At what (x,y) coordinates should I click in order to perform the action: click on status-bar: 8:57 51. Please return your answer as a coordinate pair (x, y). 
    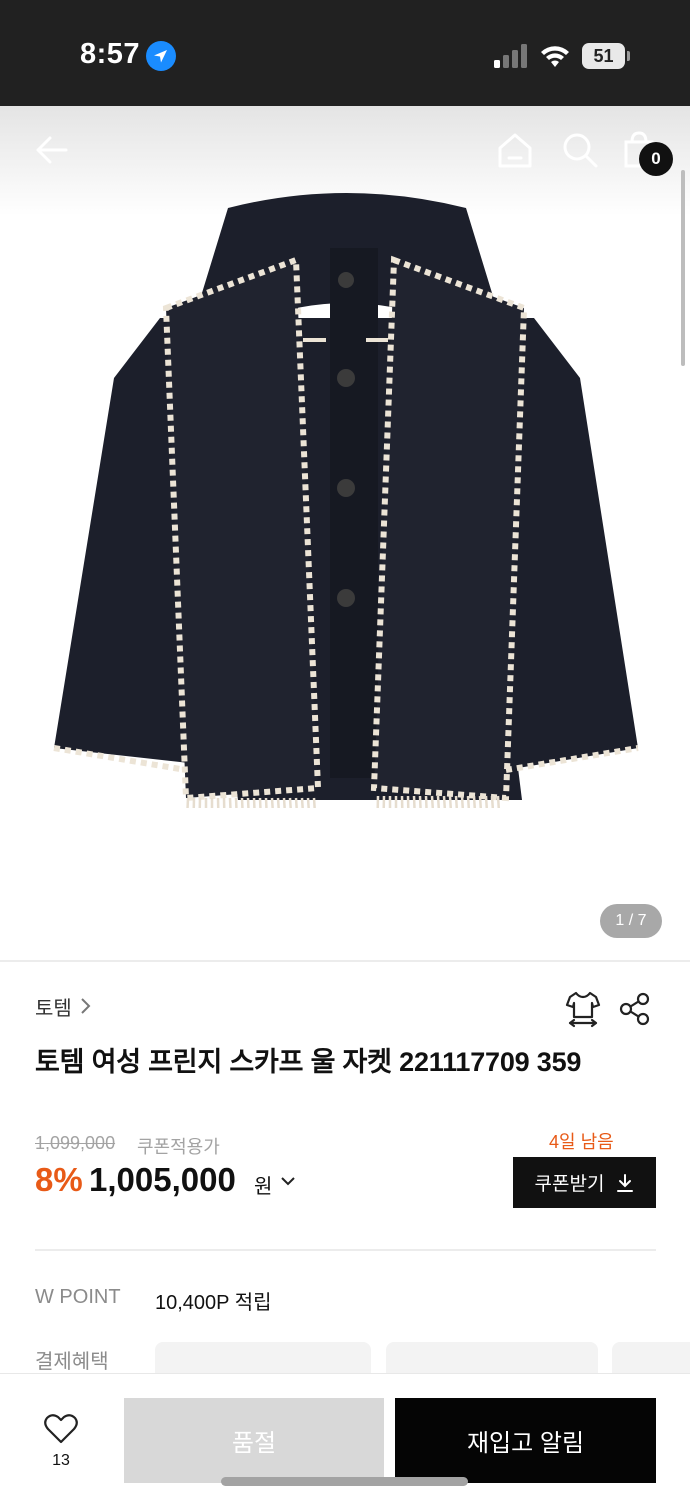
    Looking at the image, I should click on (345, 53).